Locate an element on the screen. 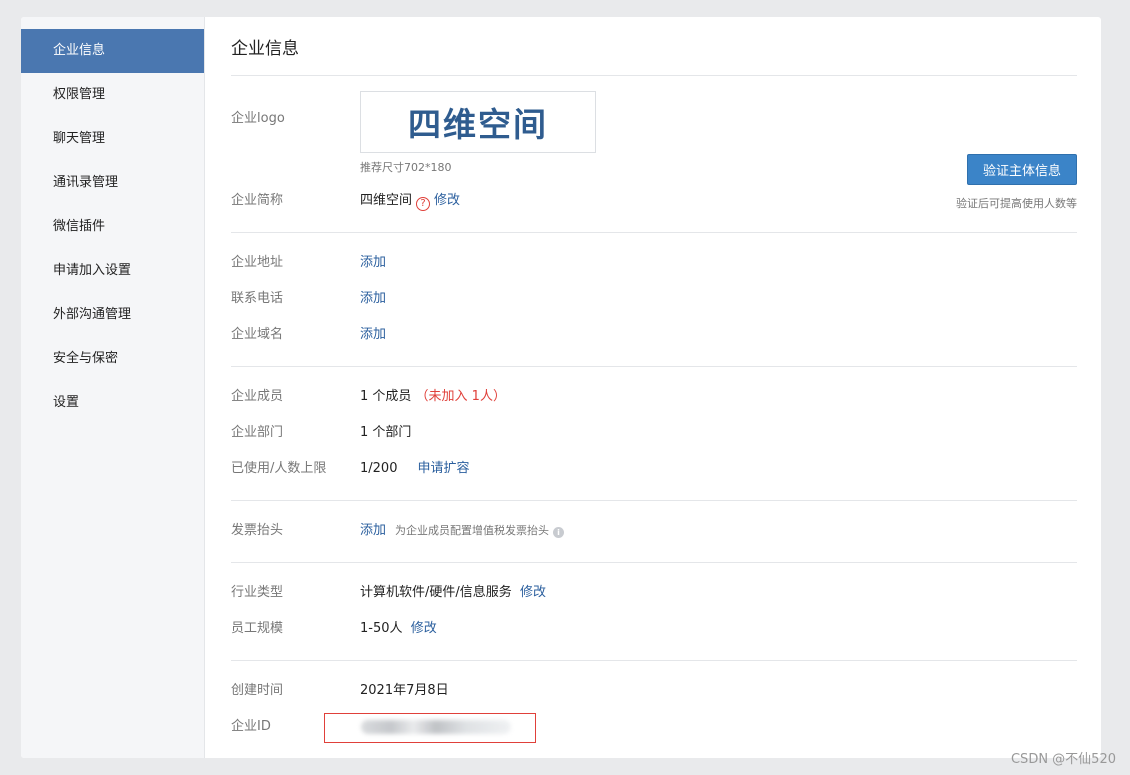 Image resolution: width=1130 pixels, height=775 pixels. members-value-group: 1 个成员 （未加入 1人） is located at coordinates (433, 397).